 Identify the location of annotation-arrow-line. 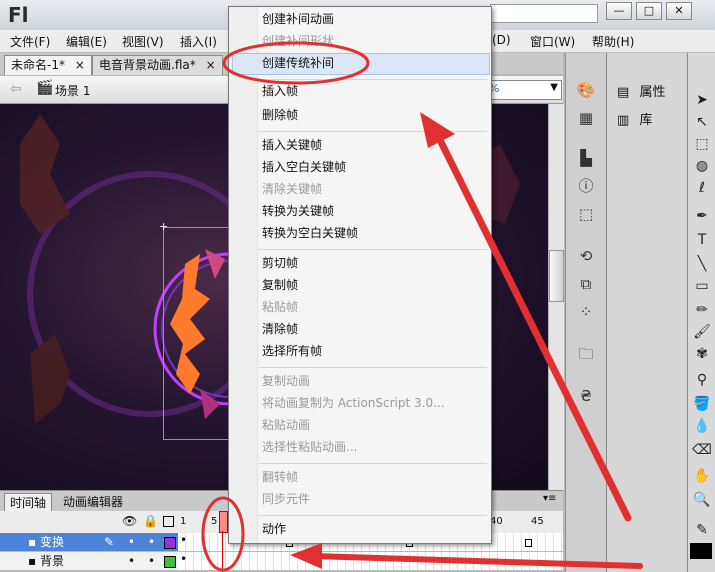
(476, 561).